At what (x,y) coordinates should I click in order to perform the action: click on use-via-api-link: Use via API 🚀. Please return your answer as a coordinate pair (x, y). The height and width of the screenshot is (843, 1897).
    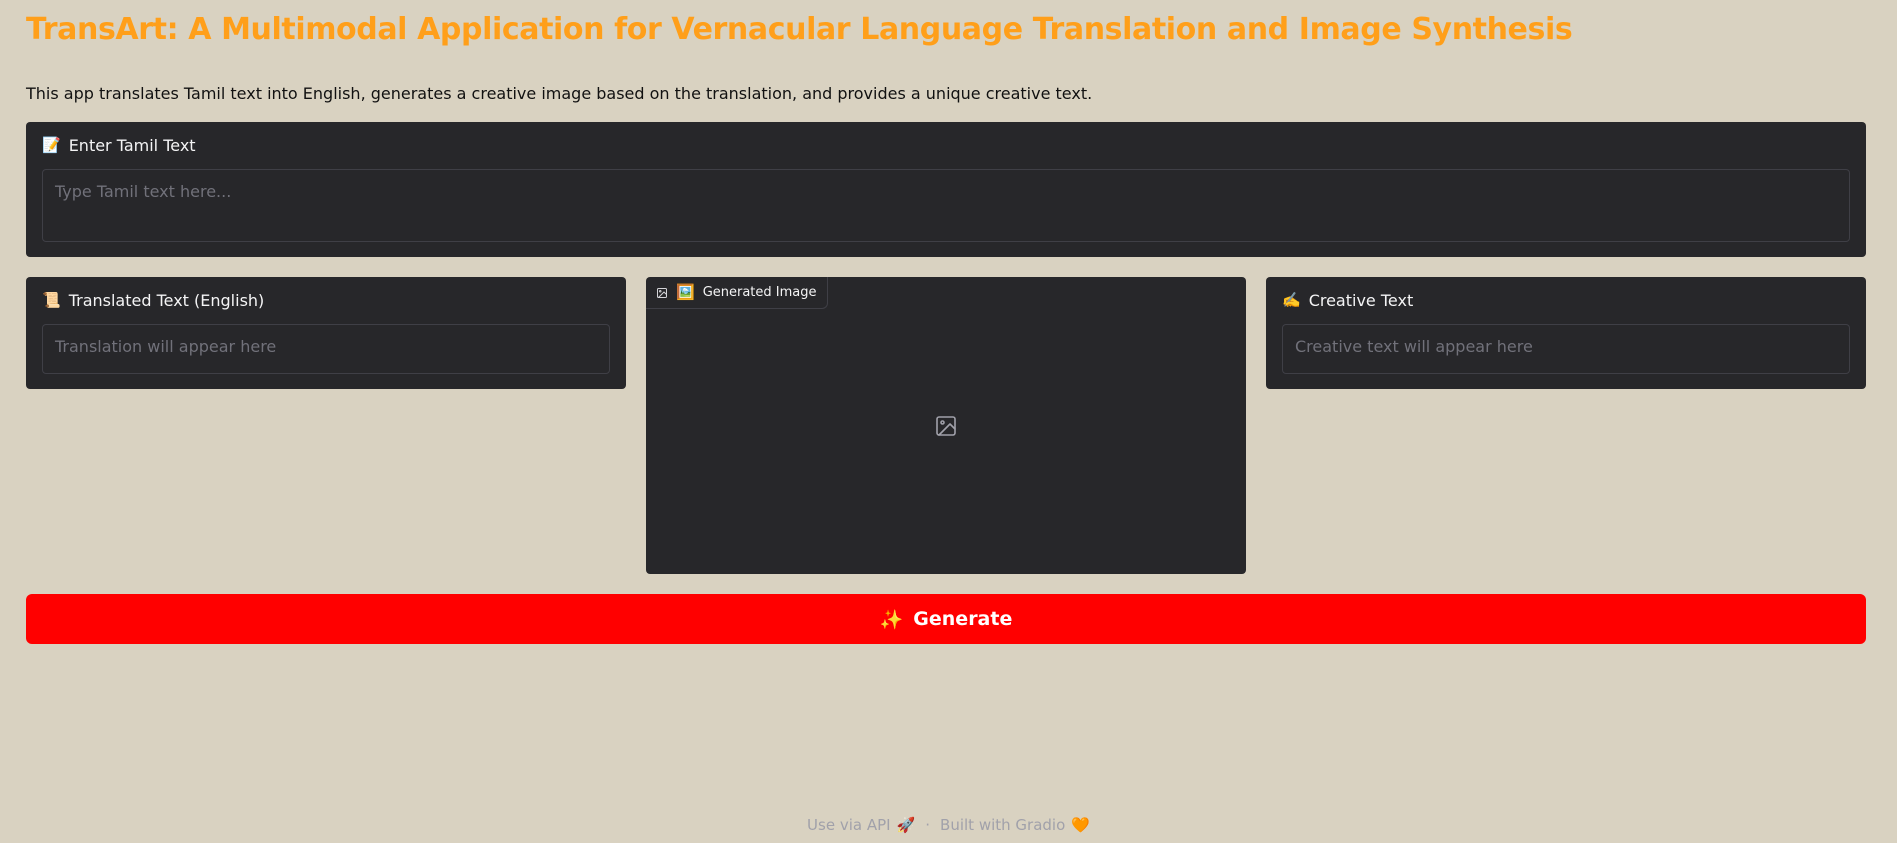
    Looking at the image, I should click on (861, 825).